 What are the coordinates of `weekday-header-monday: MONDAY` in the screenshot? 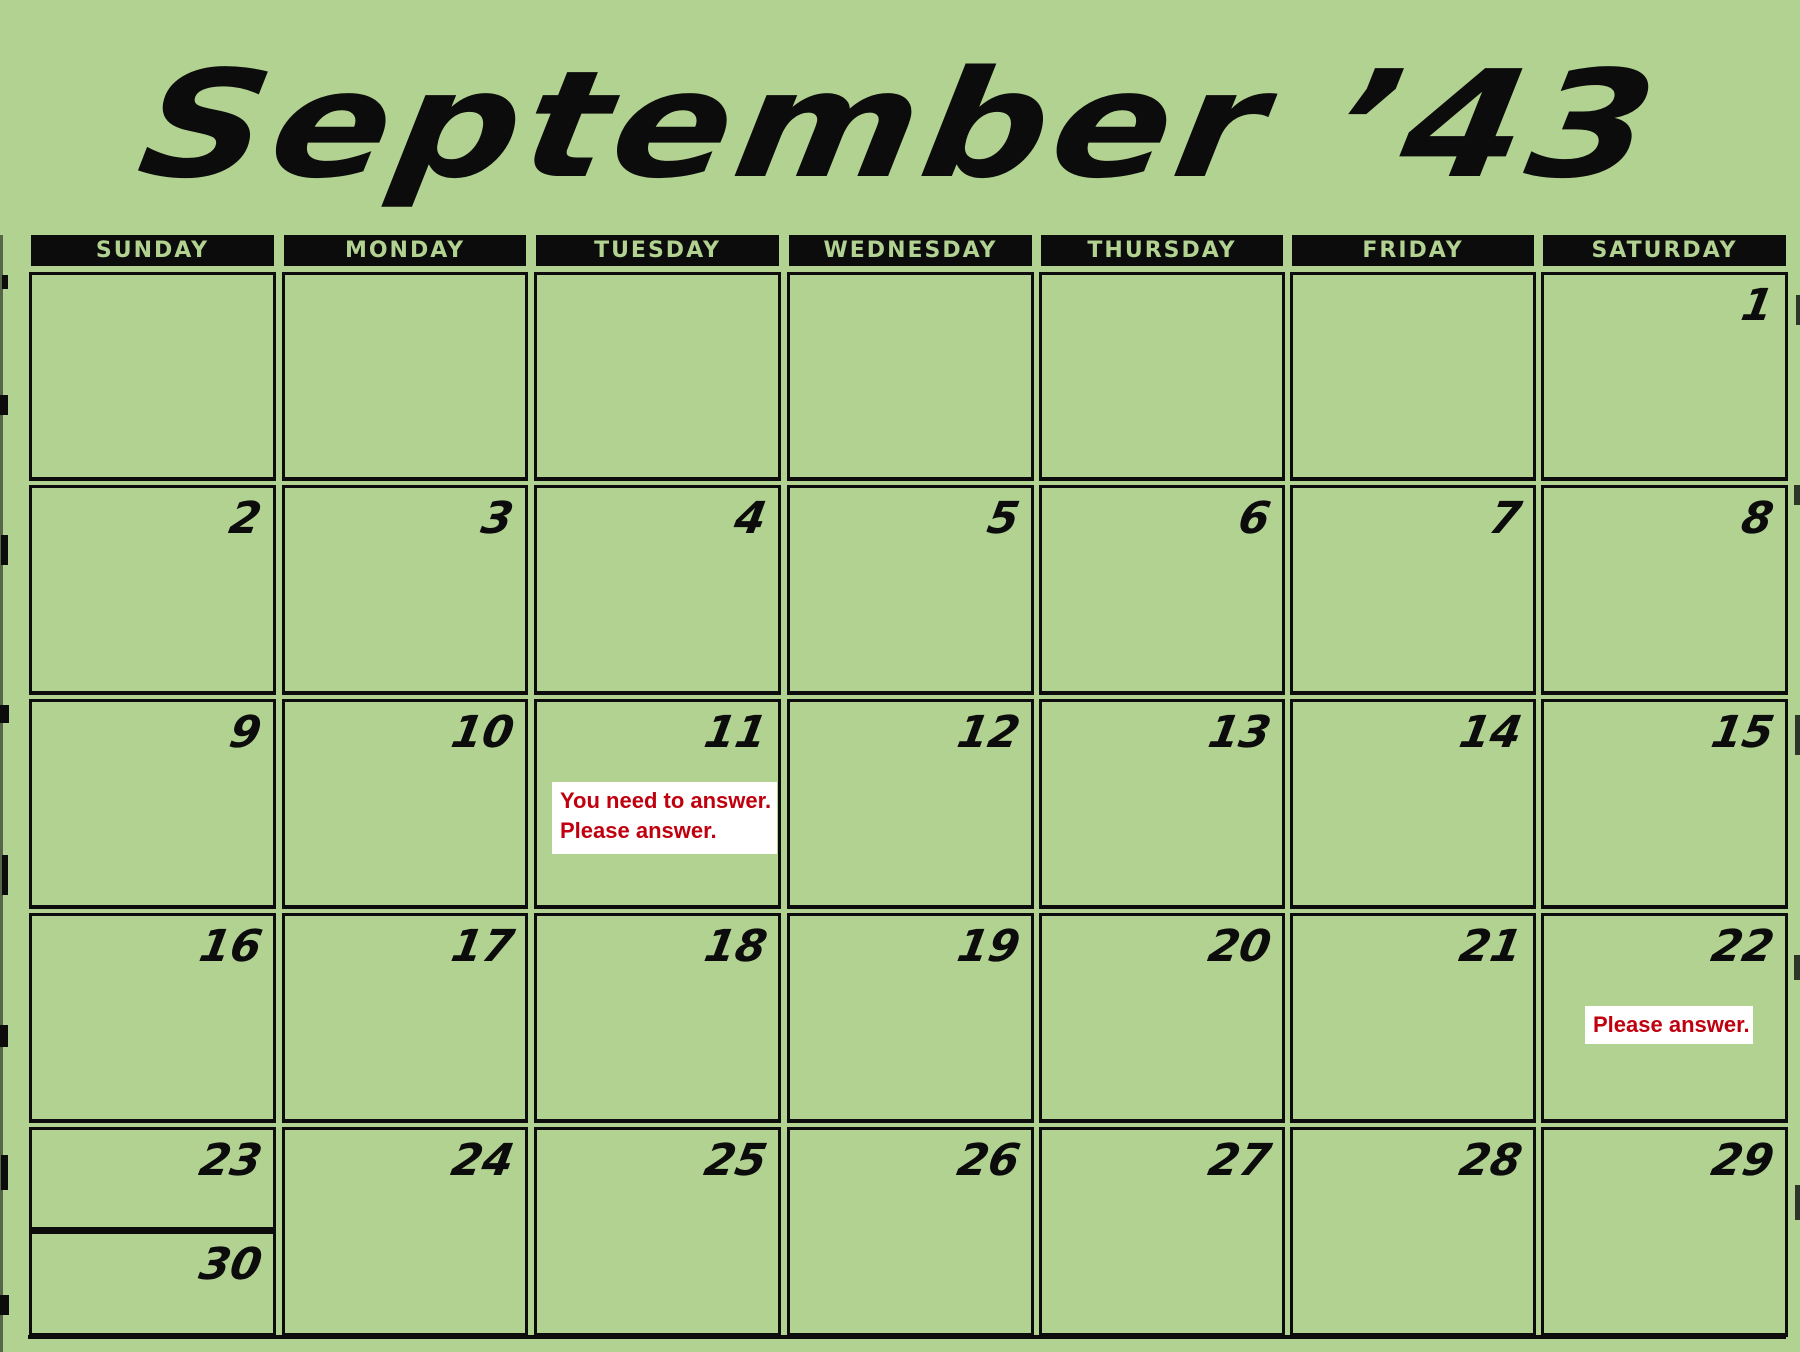 It's located at (405, 250).